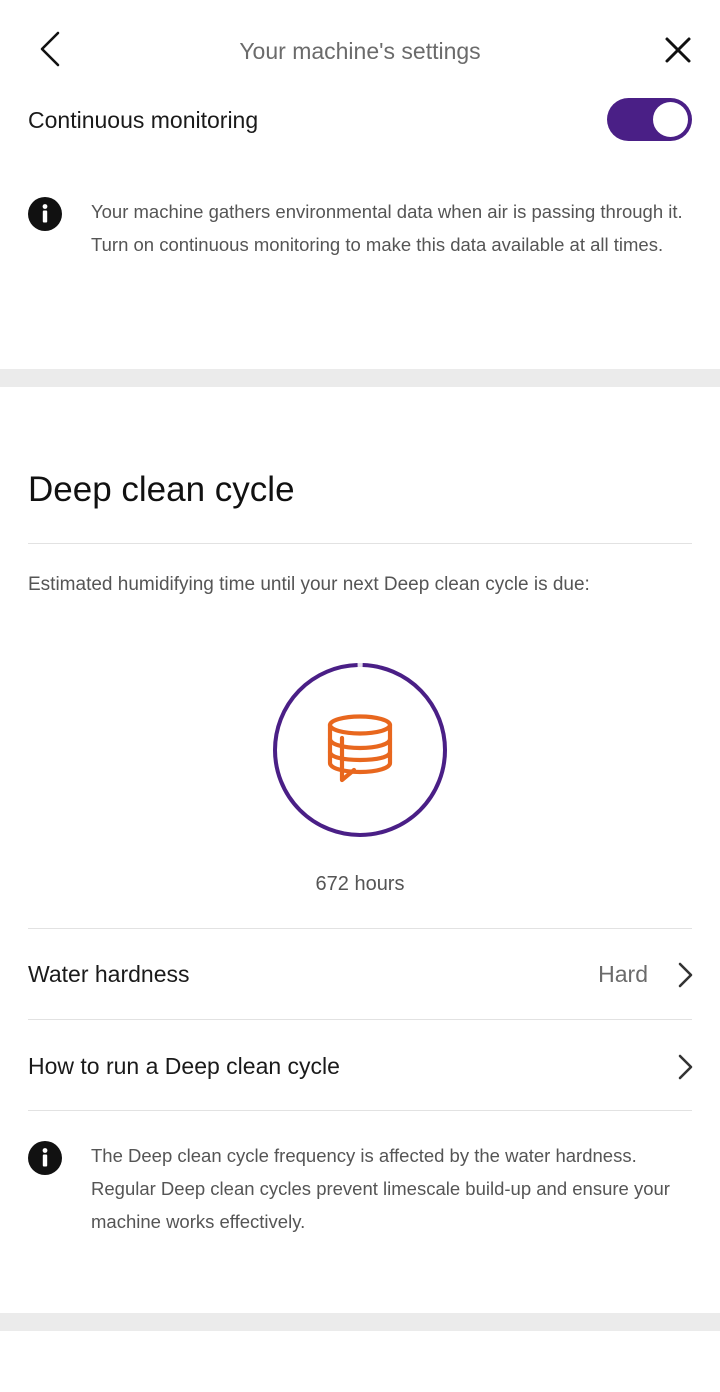 The image size is (720, 1392). I want to click on close-icon, so click(678, 50).